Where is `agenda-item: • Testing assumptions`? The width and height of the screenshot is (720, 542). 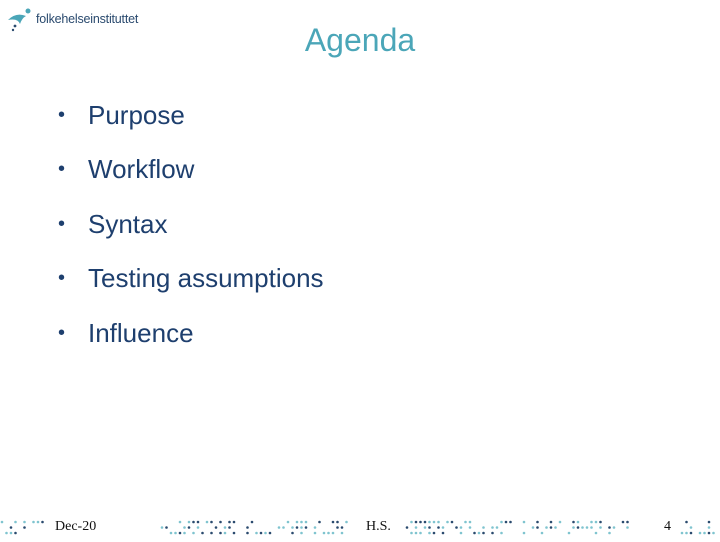 agenda-item: • Testing assumptions is located at coordinates (191, 279).